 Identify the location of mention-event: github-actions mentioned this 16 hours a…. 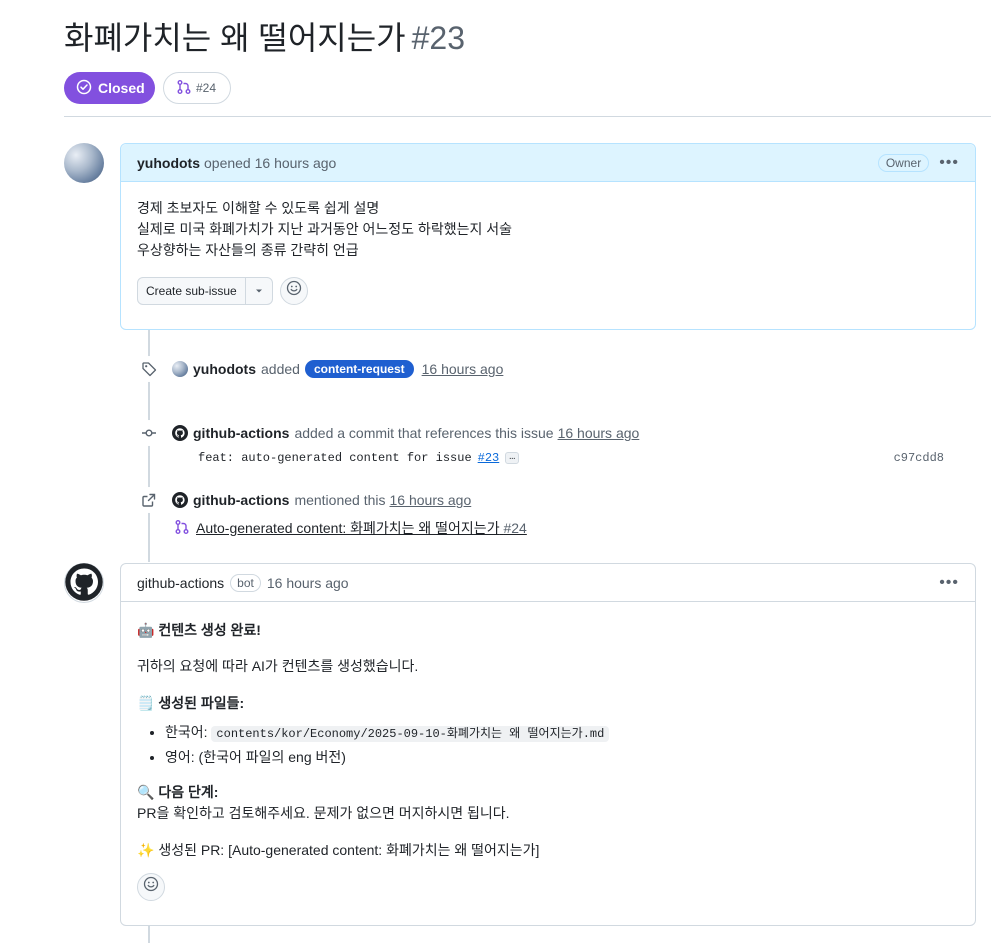
(303, 500).